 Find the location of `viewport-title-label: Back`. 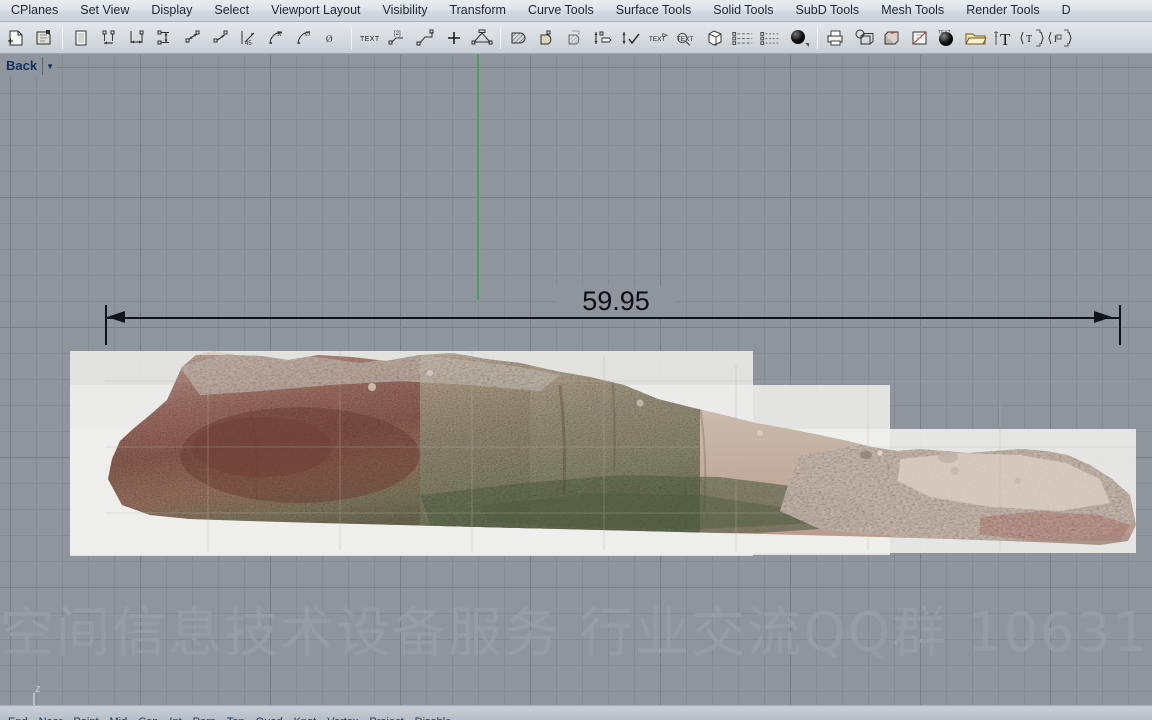

viewport-title-label: Back is located at coordinates (21, 66).